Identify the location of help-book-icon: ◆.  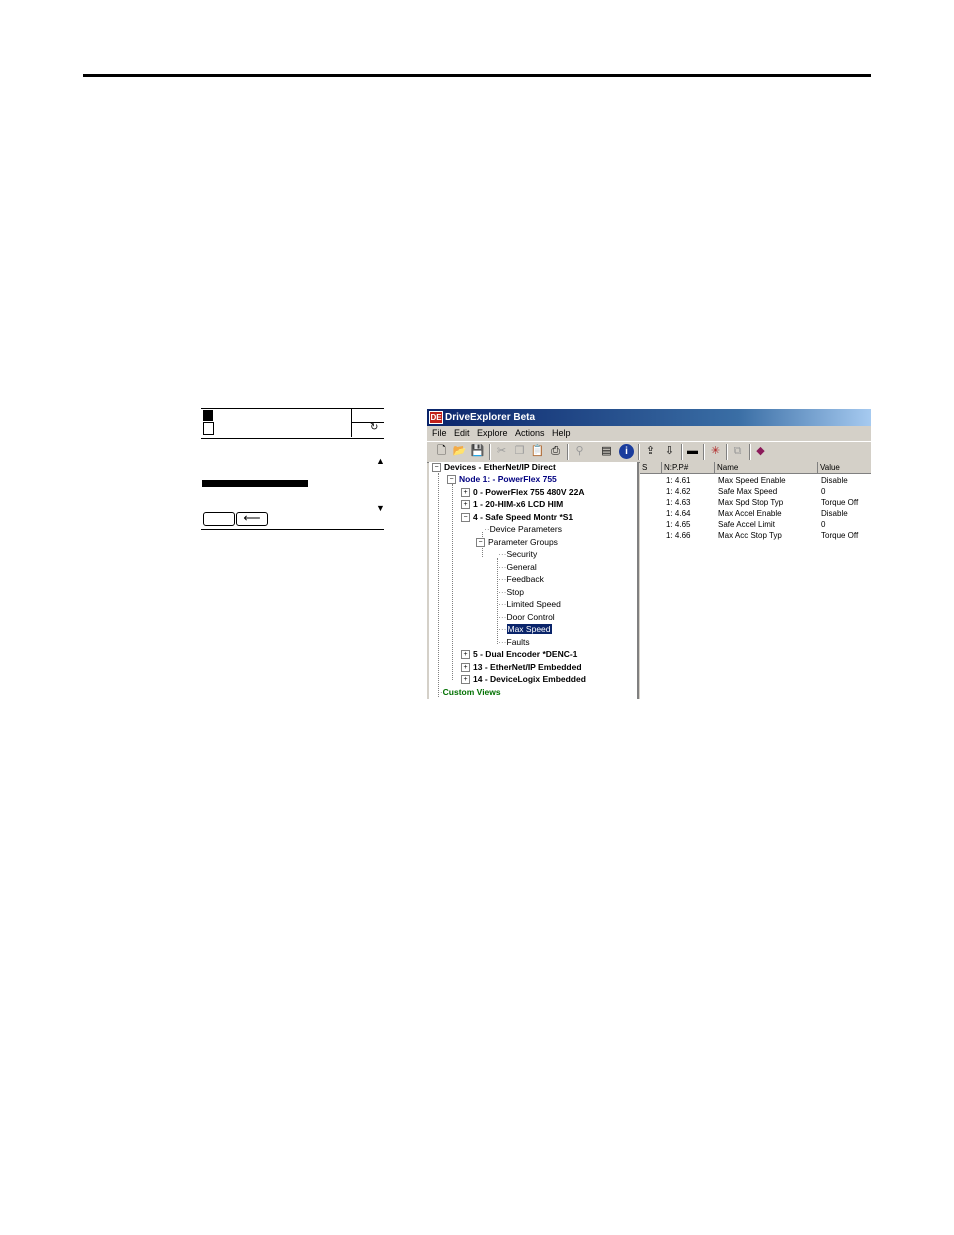
(760, 451).